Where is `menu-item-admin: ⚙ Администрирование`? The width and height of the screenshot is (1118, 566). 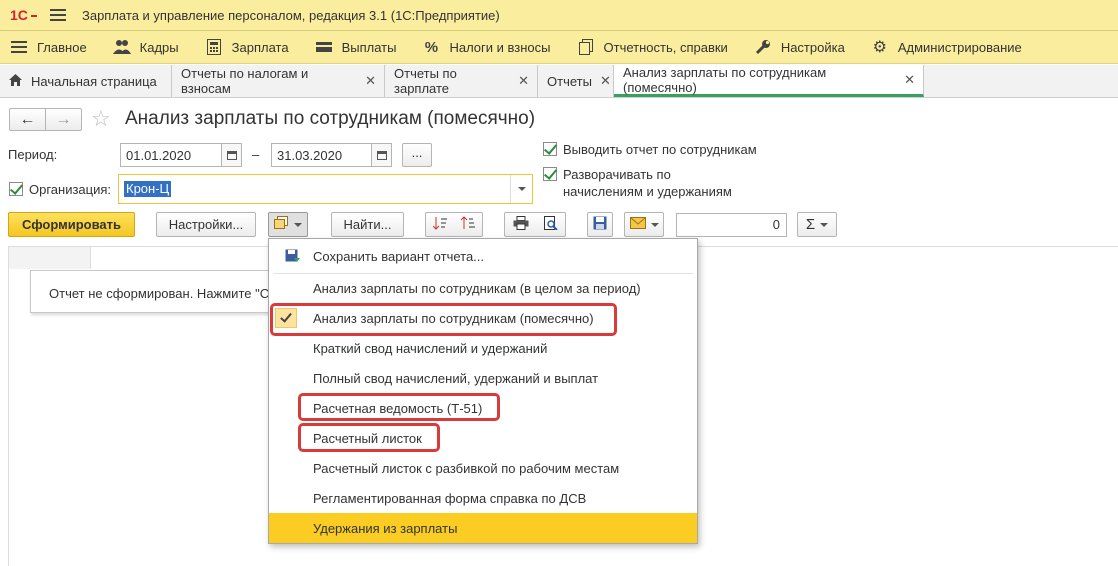 menu-item-admin: ⚙ Администрирование is located at coordinates (946, 47).